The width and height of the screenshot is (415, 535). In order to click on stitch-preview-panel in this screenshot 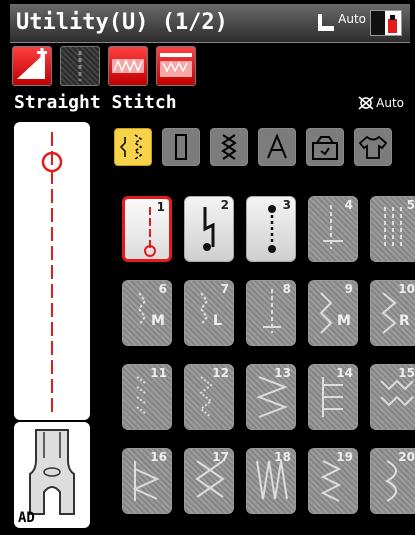, I will do `click(52, 271)`.